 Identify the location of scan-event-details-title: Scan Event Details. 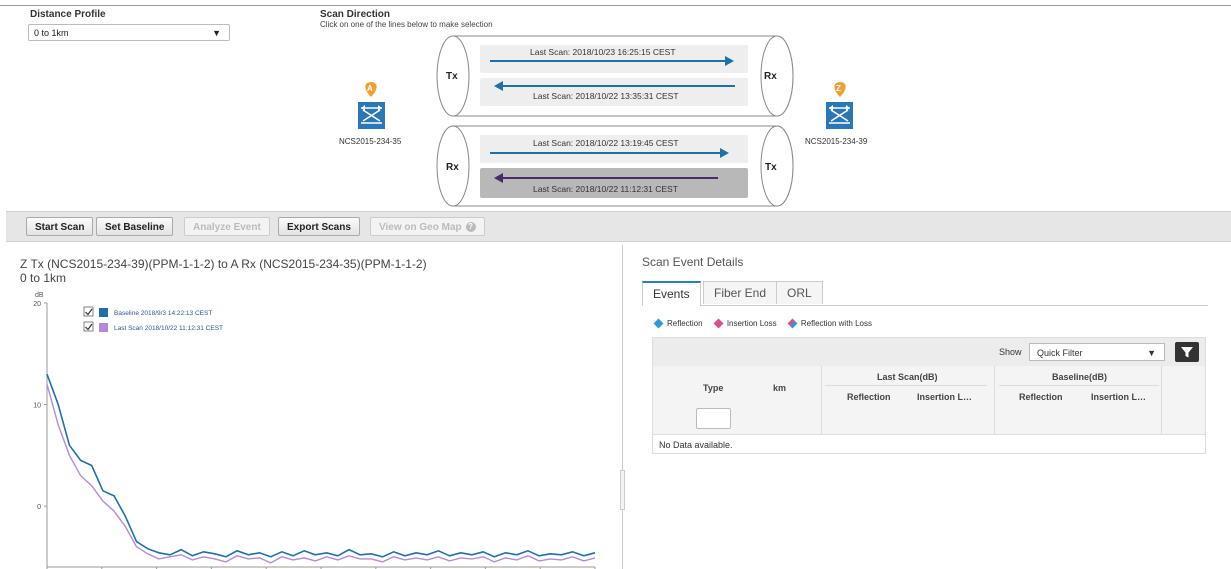
(693, 262).